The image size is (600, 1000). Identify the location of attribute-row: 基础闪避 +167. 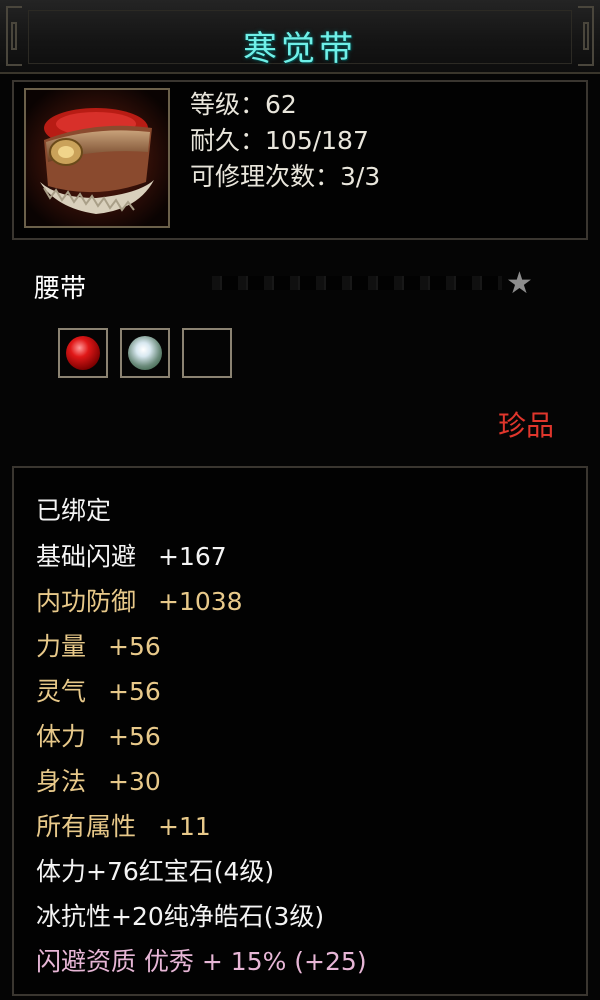
(131, 557).